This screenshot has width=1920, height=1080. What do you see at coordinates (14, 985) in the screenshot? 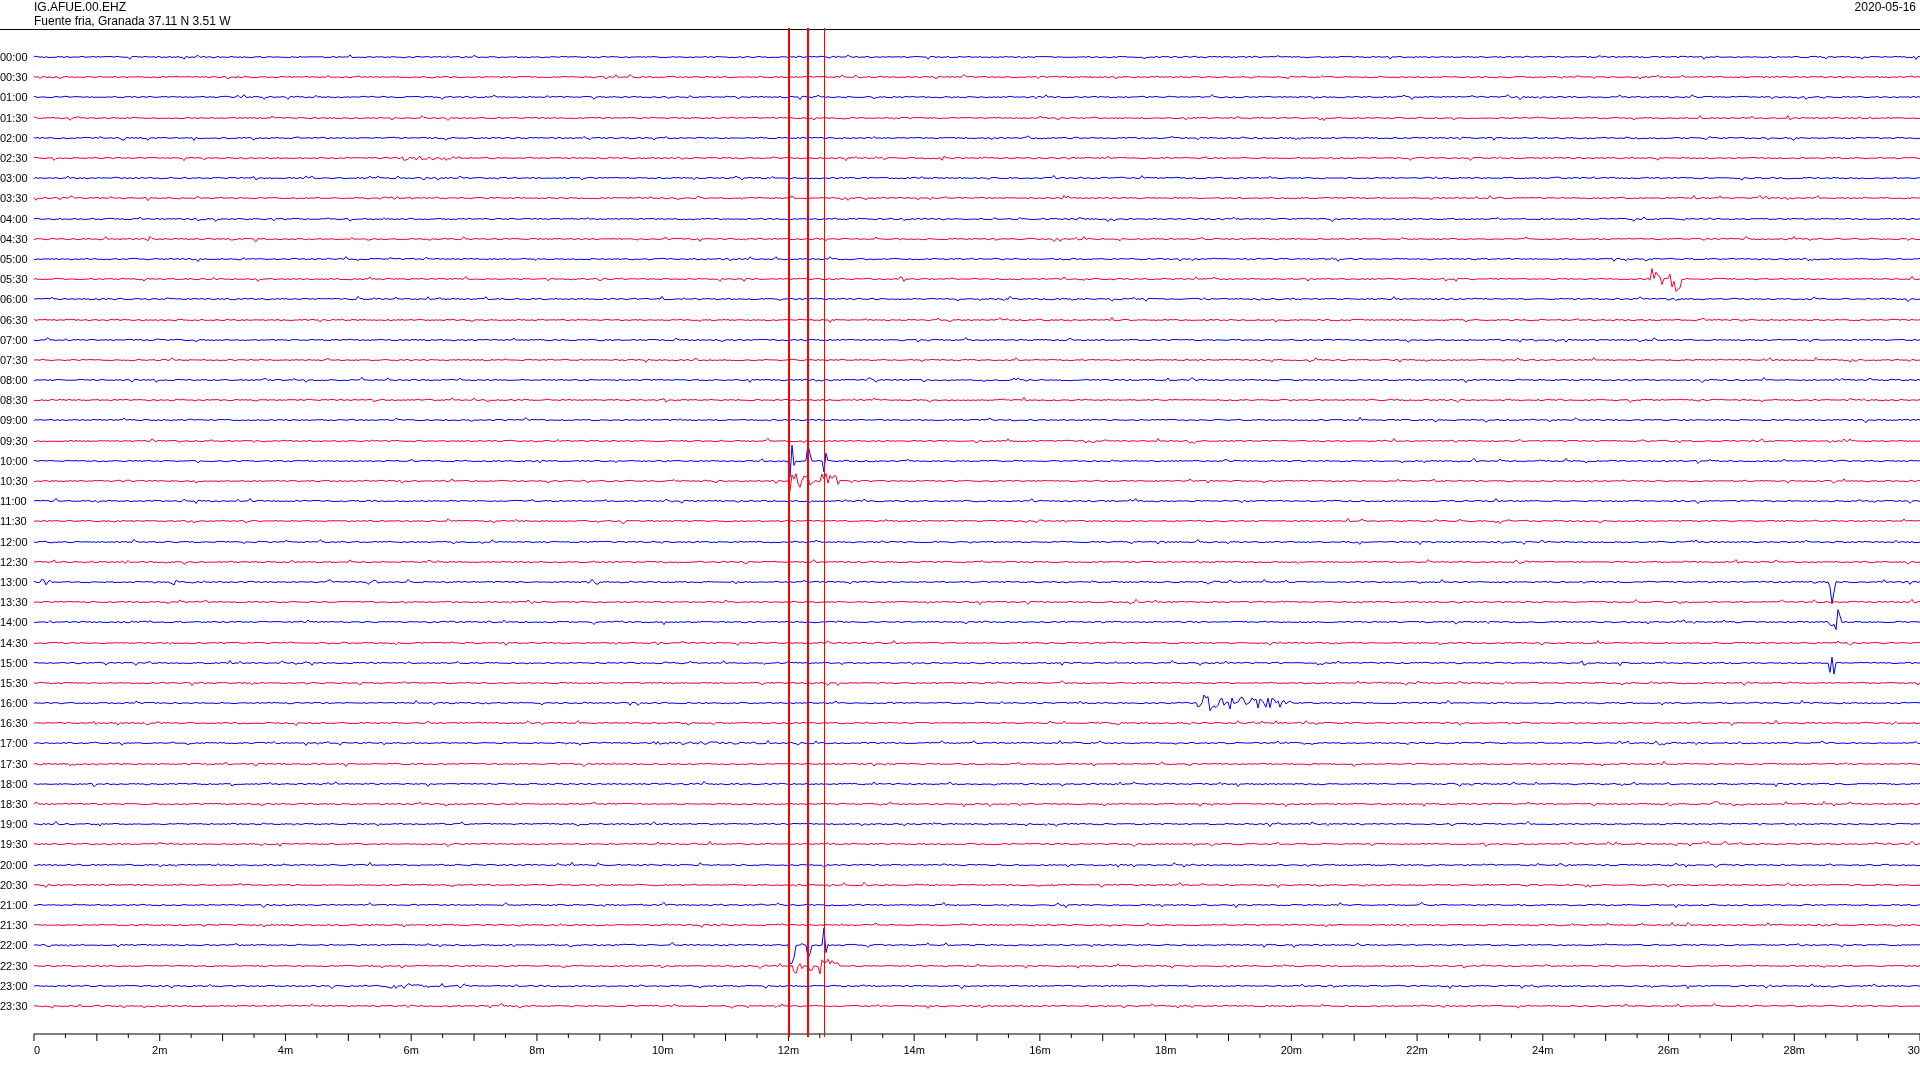
I see `time-label: 23:00` at bounding box center [14, 985].